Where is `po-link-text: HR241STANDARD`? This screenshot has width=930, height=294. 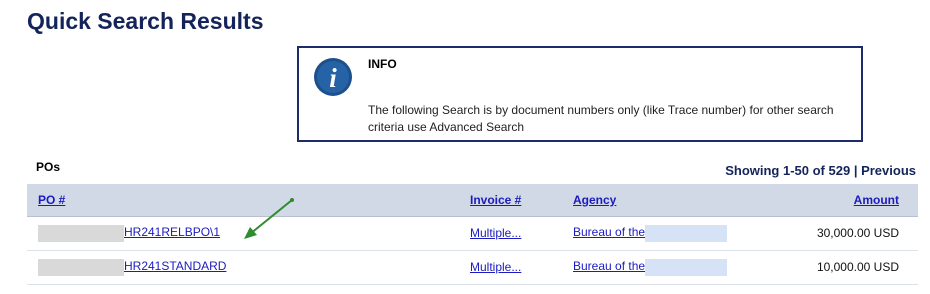
po-link-text: HR241STANDARD is located at coordinates (175, 266).